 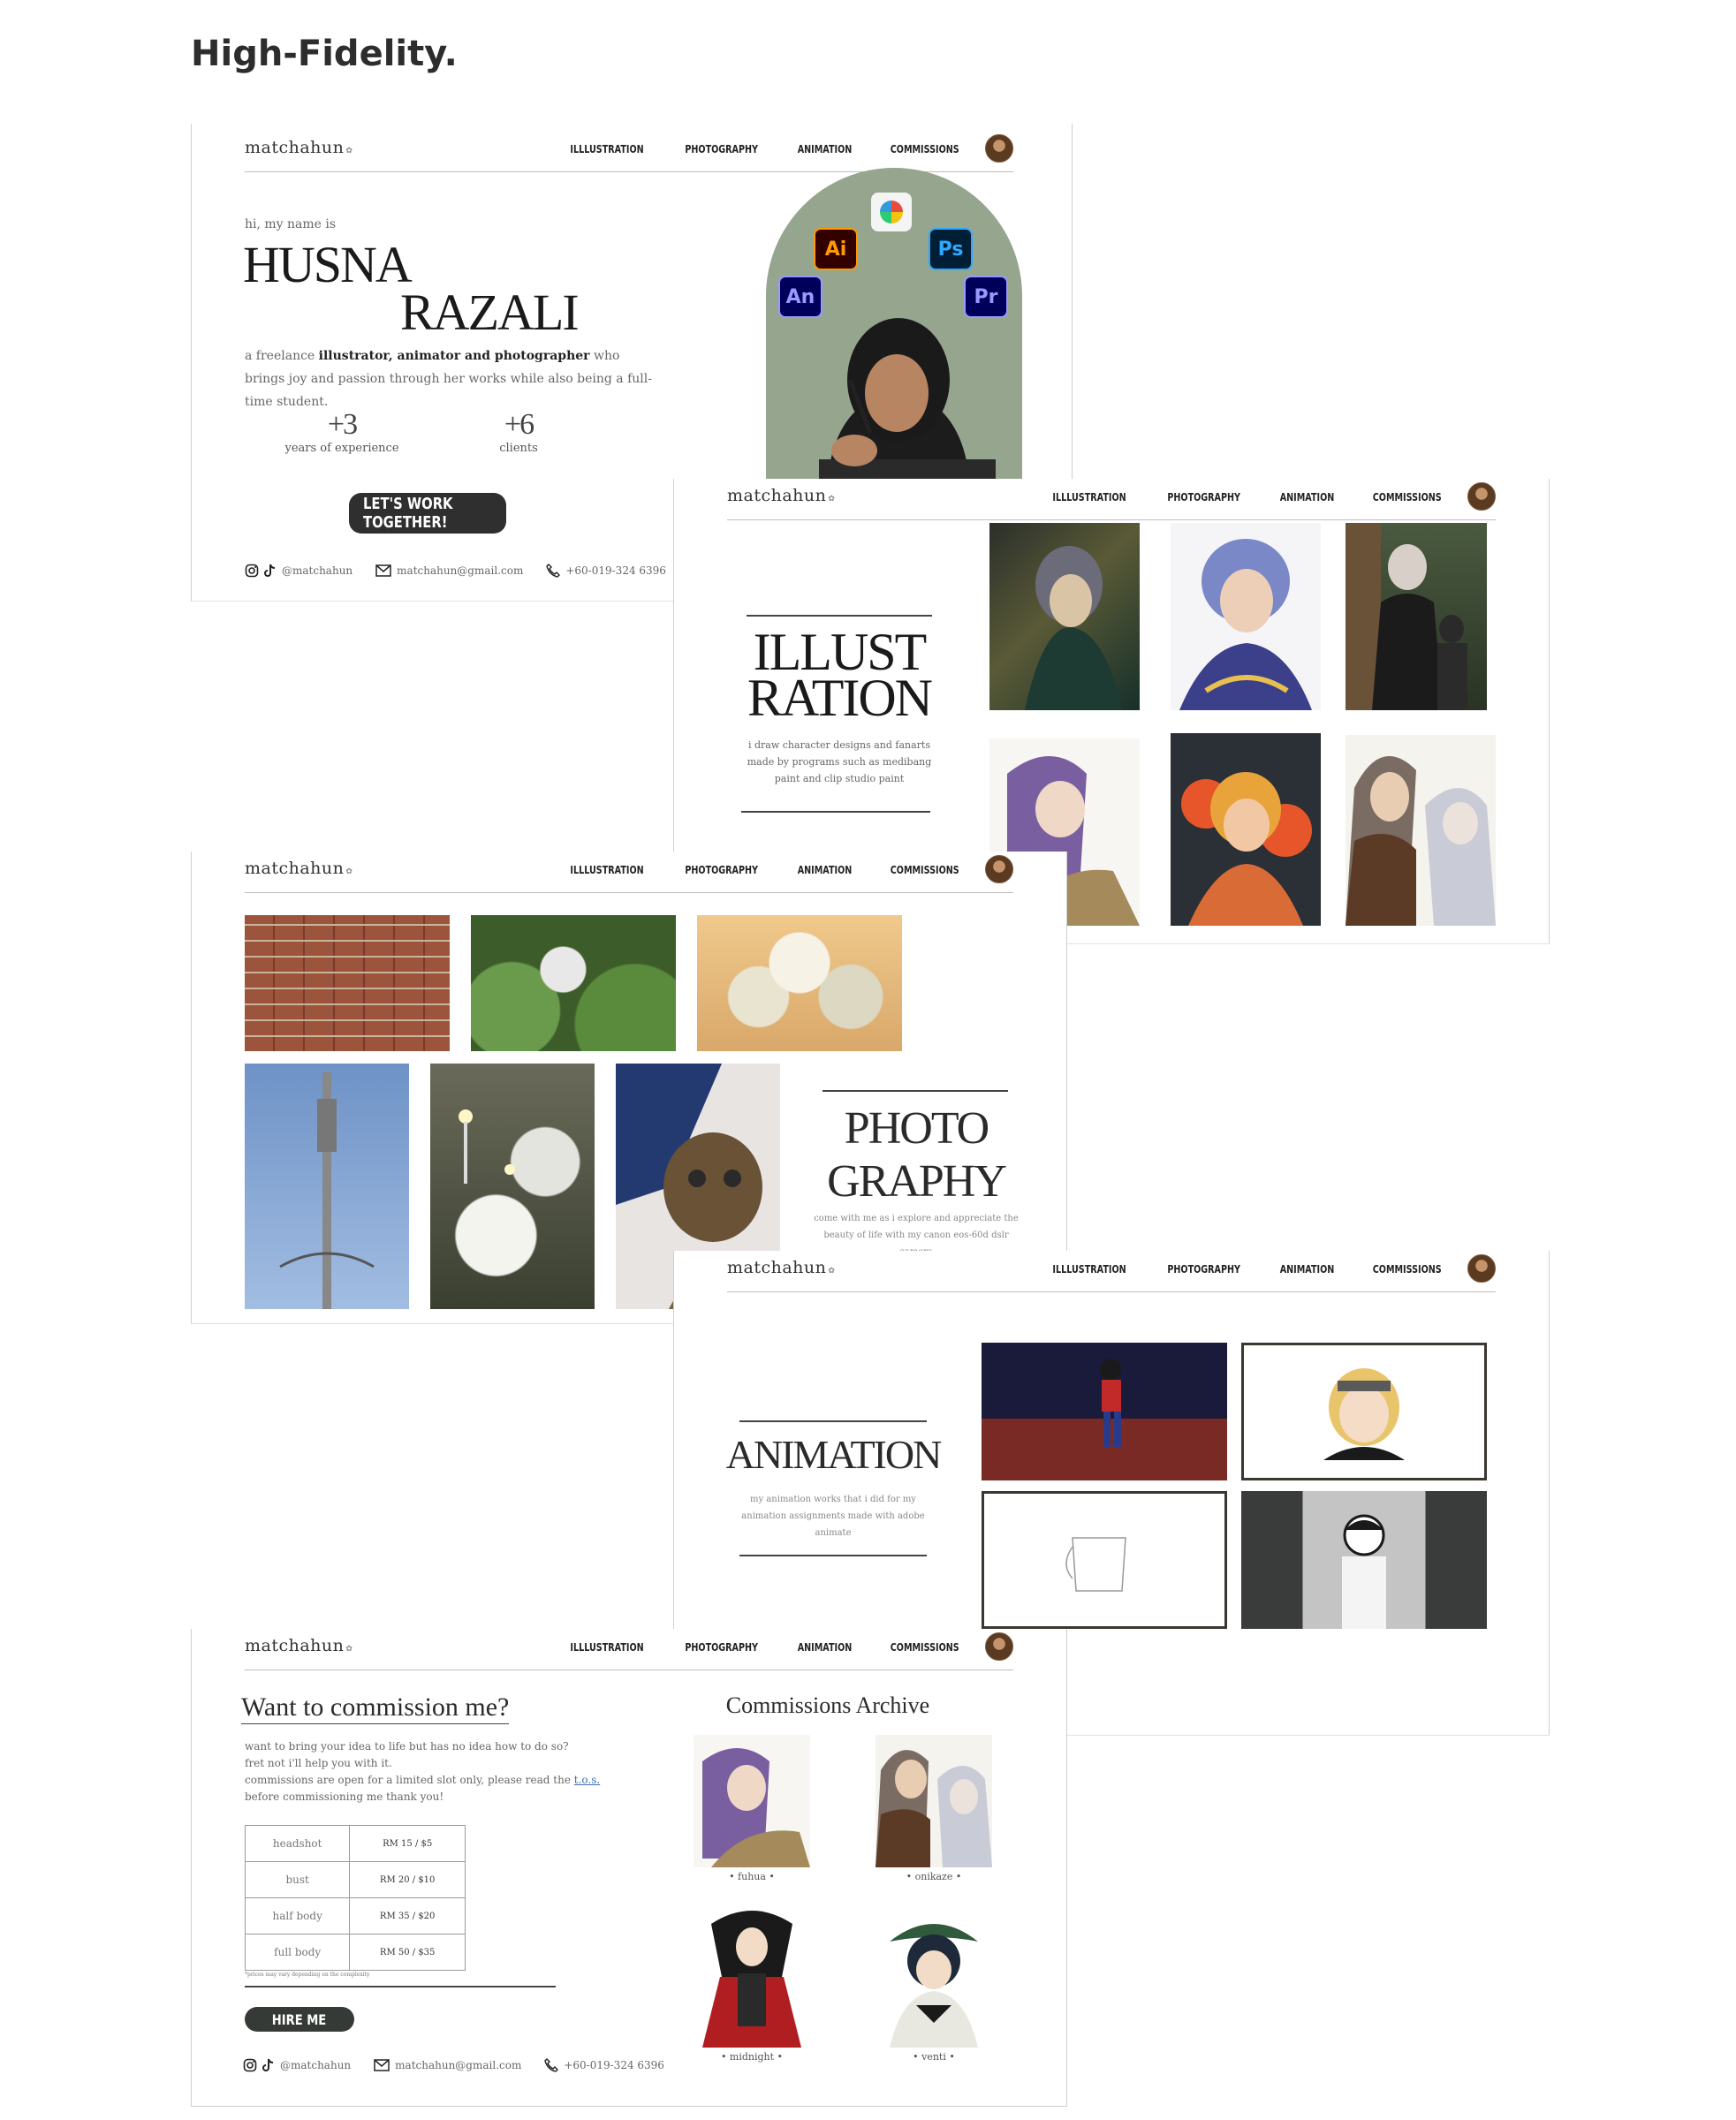 I want to click on first-name: HUSNA, so click(x=328, y=264).